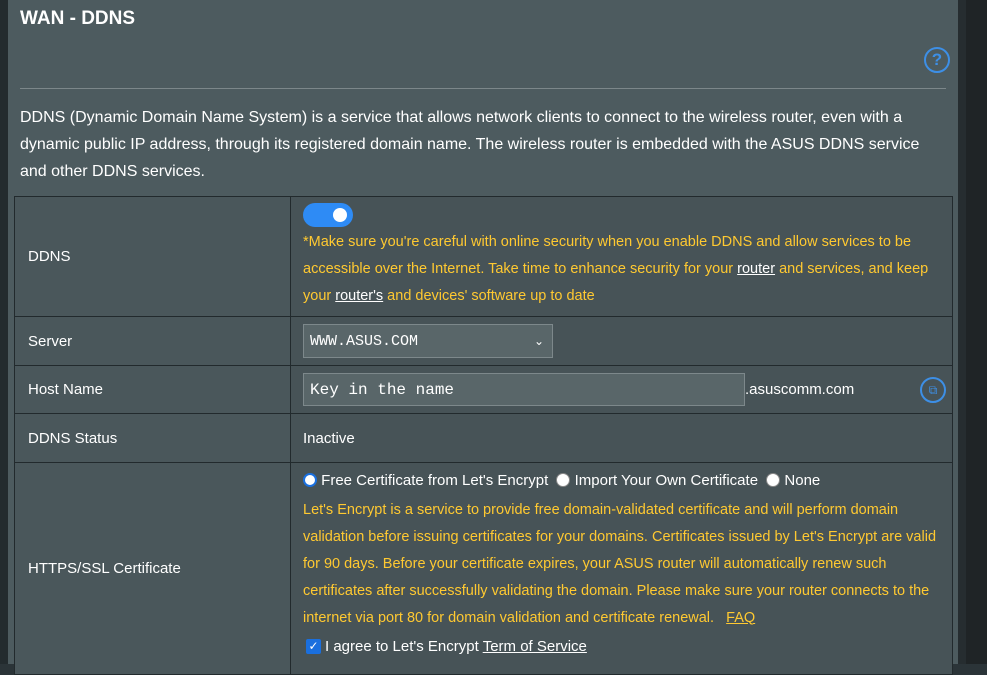 Image resolution: width=987 pixels, height=675 pixels. Describe the element at coordinates (563, 480) in the screenshot. I see `radio-import-own` at that location.